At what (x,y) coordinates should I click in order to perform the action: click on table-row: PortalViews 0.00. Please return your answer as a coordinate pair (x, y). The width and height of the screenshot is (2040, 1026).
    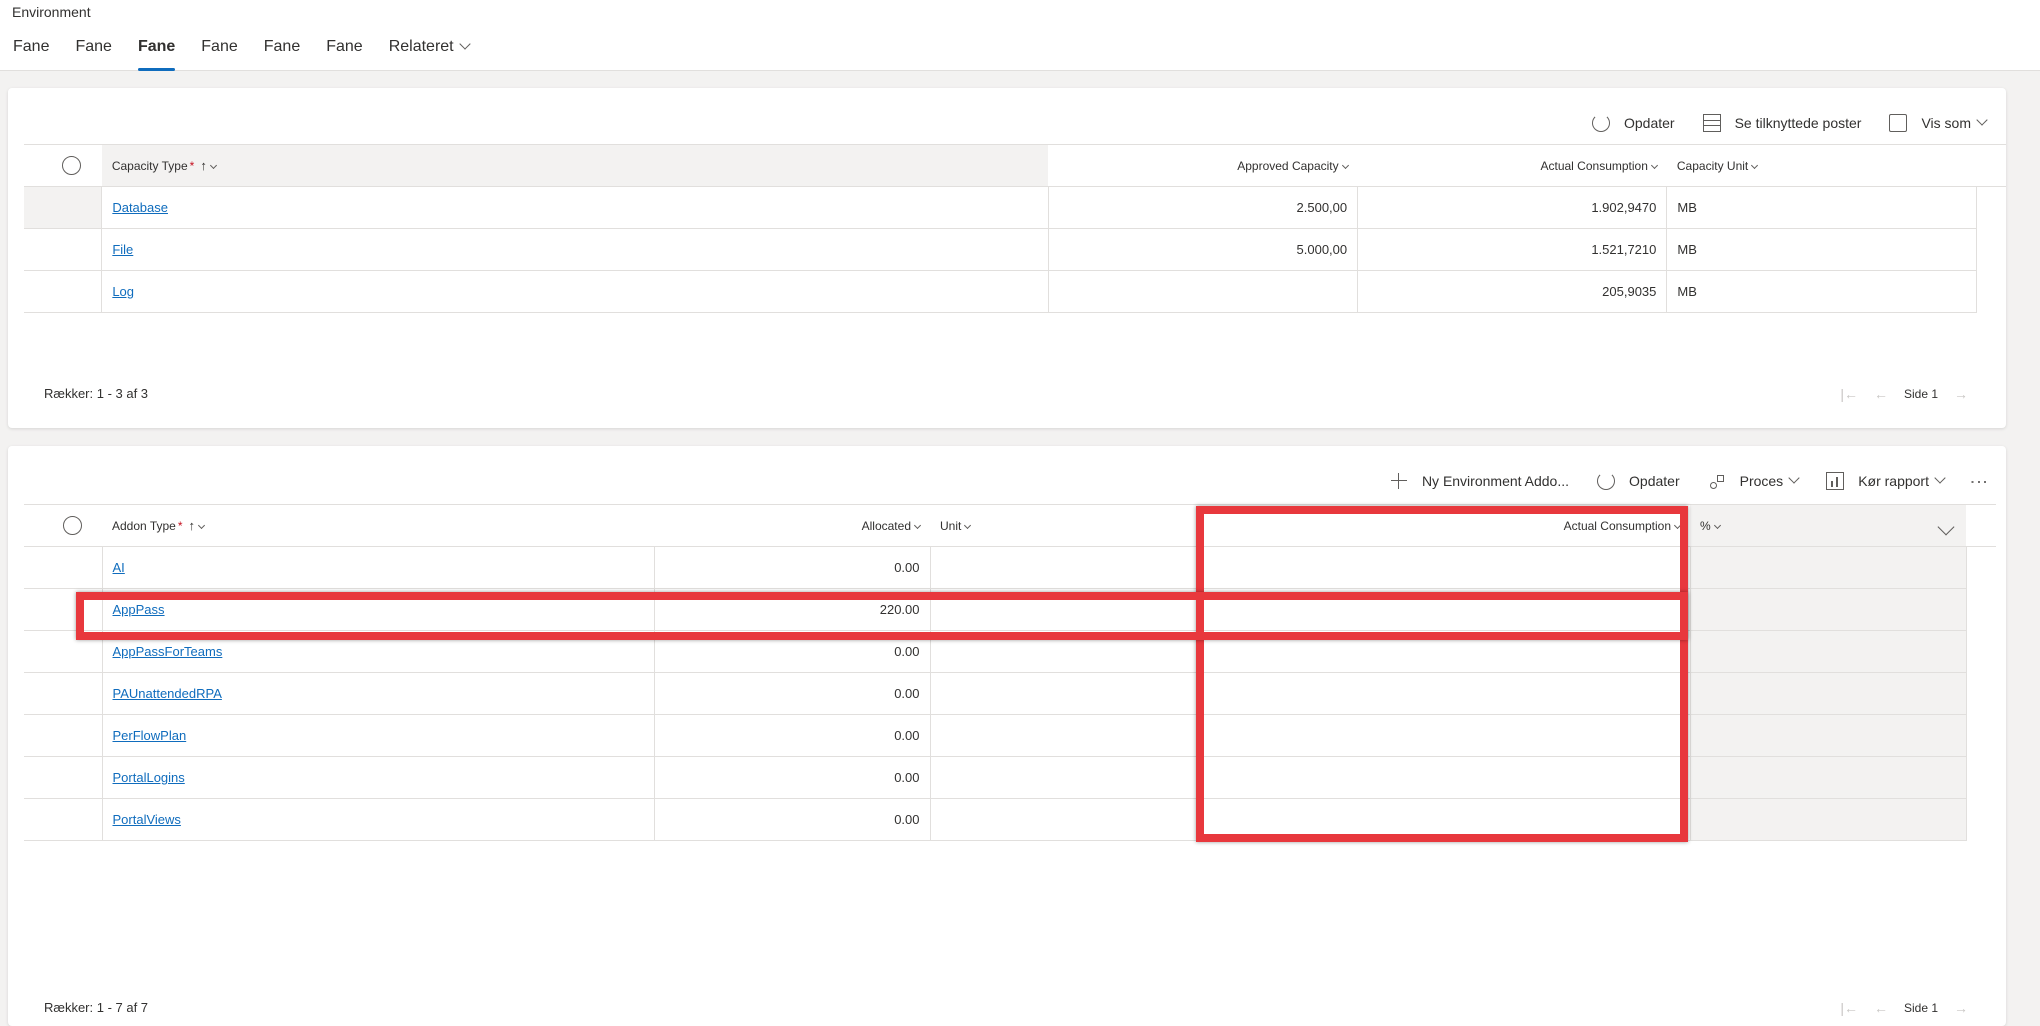
    Looking at the image, I should click on (1010, 819).